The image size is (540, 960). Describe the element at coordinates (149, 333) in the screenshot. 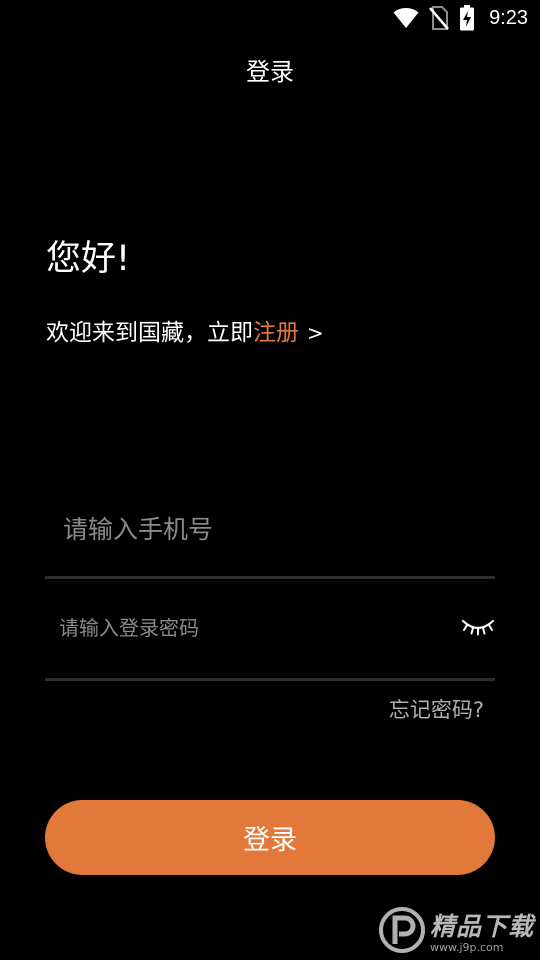

I see `welcome-prefix: 欢迎来到国藏，立即` at that location.